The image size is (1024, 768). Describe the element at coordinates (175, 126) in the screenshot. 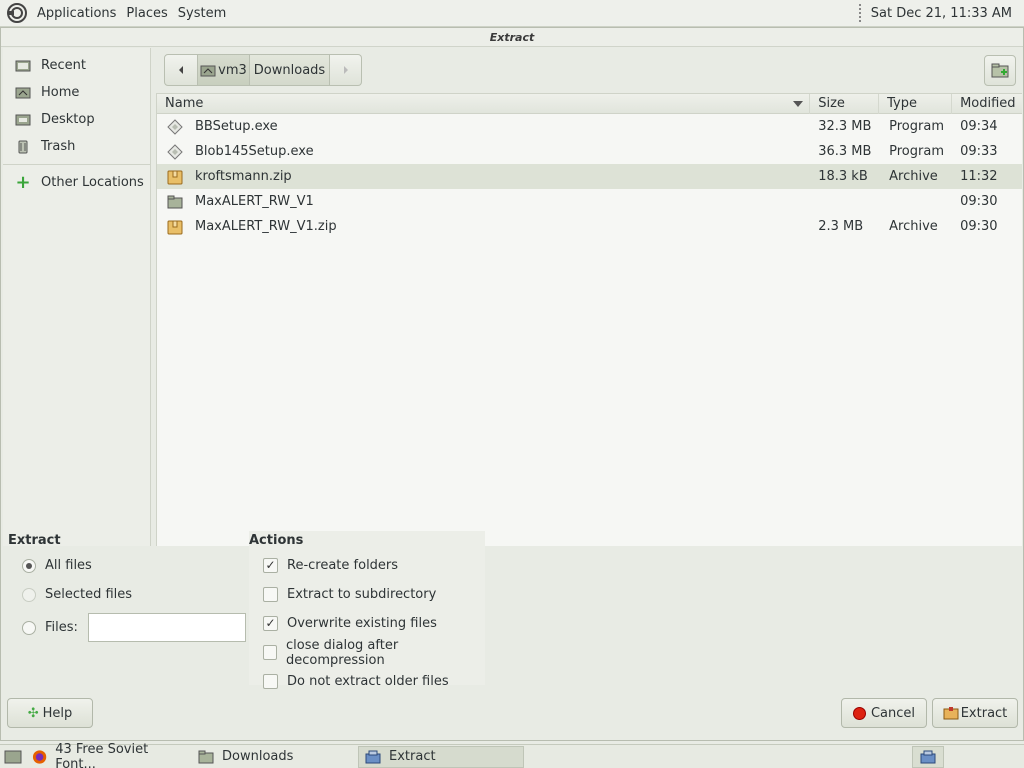

I see `executable-icon` at that location.